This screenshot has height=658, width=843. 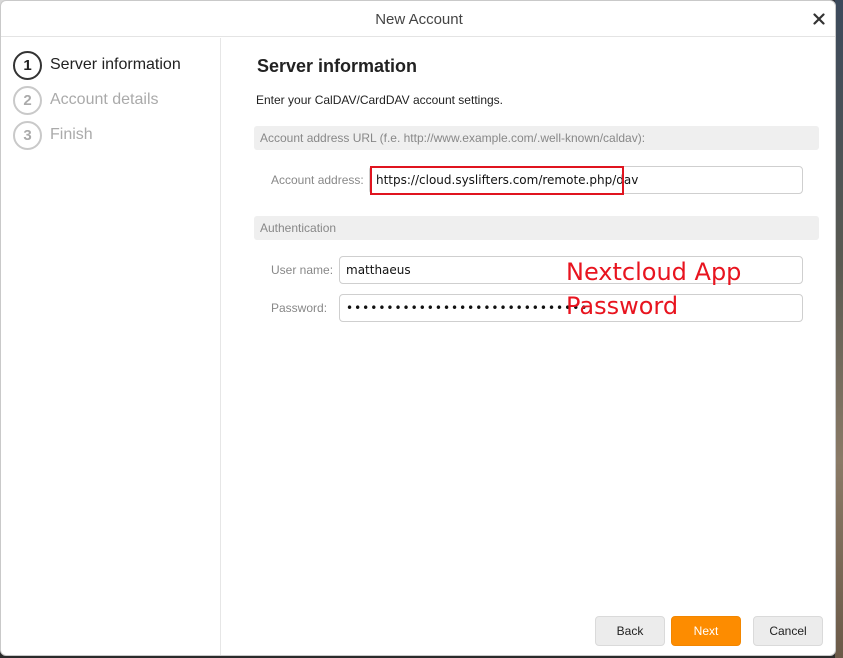 What do you see at coordinates (115, 64) in the screenshot?
I see `step-label: Server information` at bounding box center [115, 64].